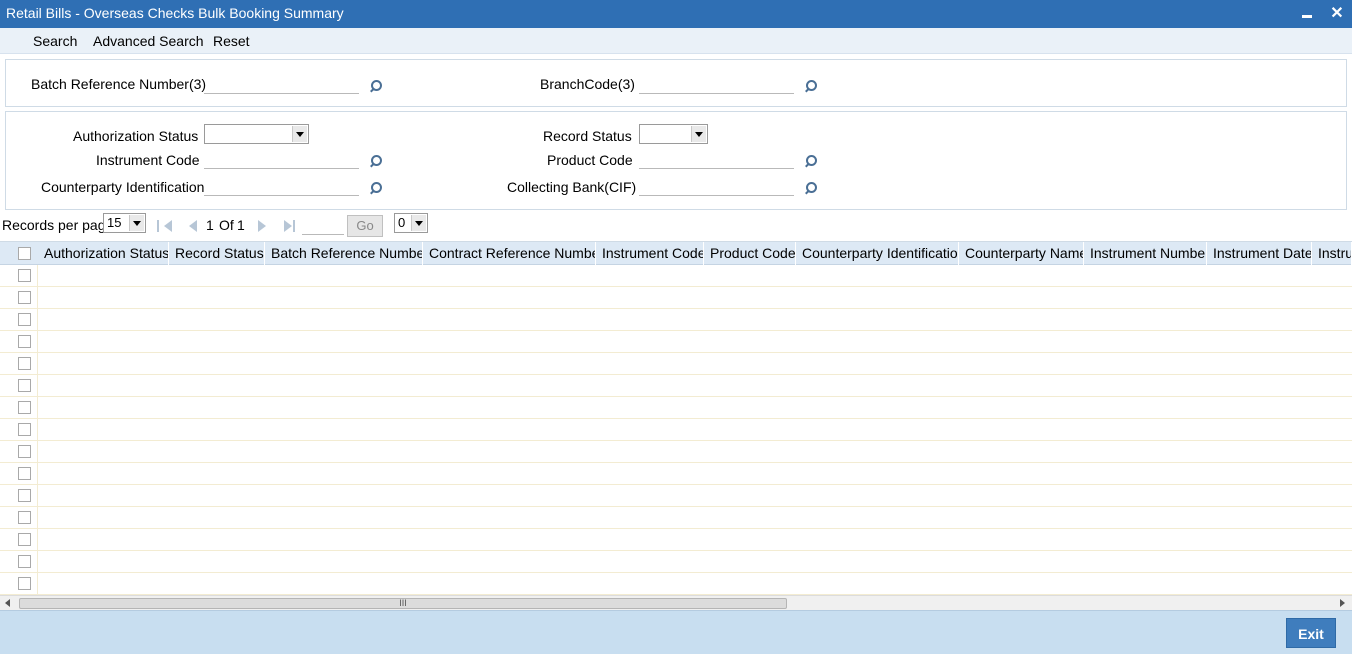 Image resolution: width=1352 pixels, height=654 pixels. Describe the element at coordinates (365, 226) in the screenshot. I see `go-button: Go` at that location.